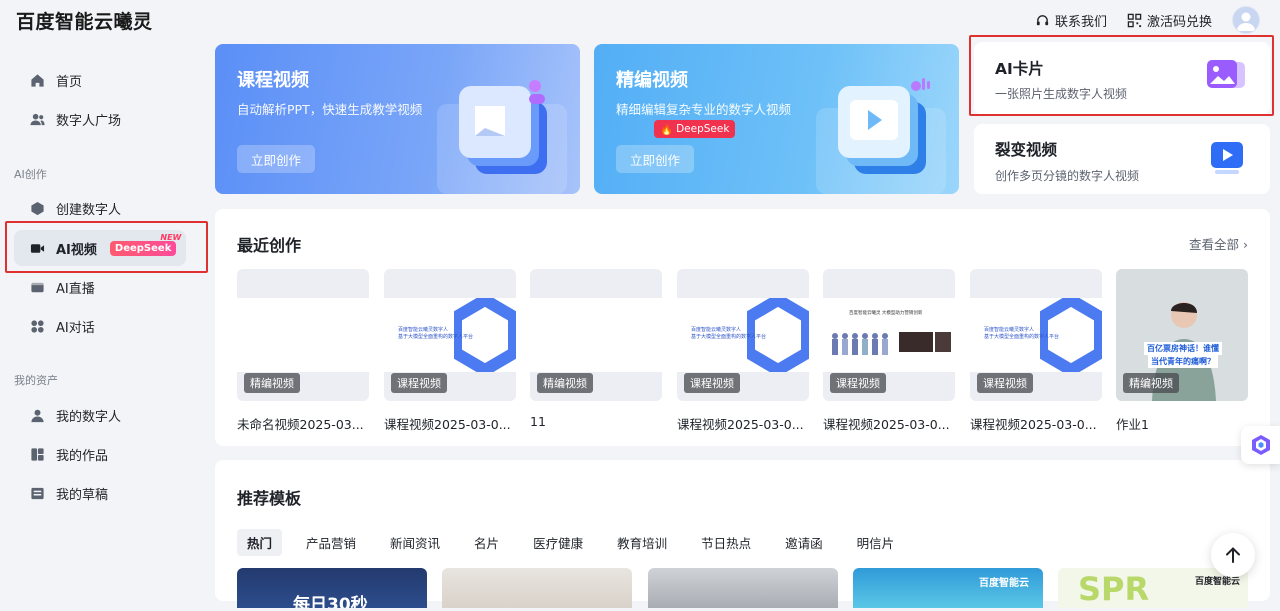 This screenshot has height=611, width=1280. Describe the element at coordinates (1114, 589) in the screenshot. I see `template-card-text: SPR` at that location.